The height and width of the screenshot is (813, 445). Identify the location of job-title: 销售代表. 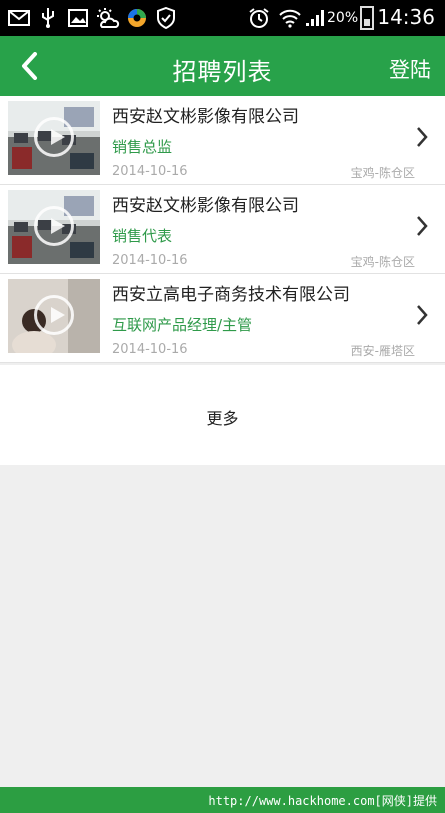
(142, 236).